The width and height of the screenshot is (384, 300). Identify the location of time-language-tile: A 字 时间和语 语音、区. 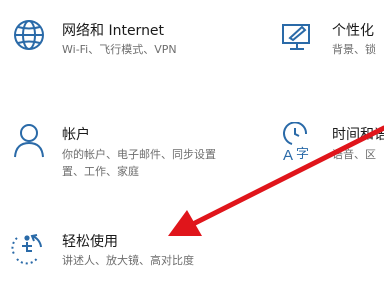
(332, 151).